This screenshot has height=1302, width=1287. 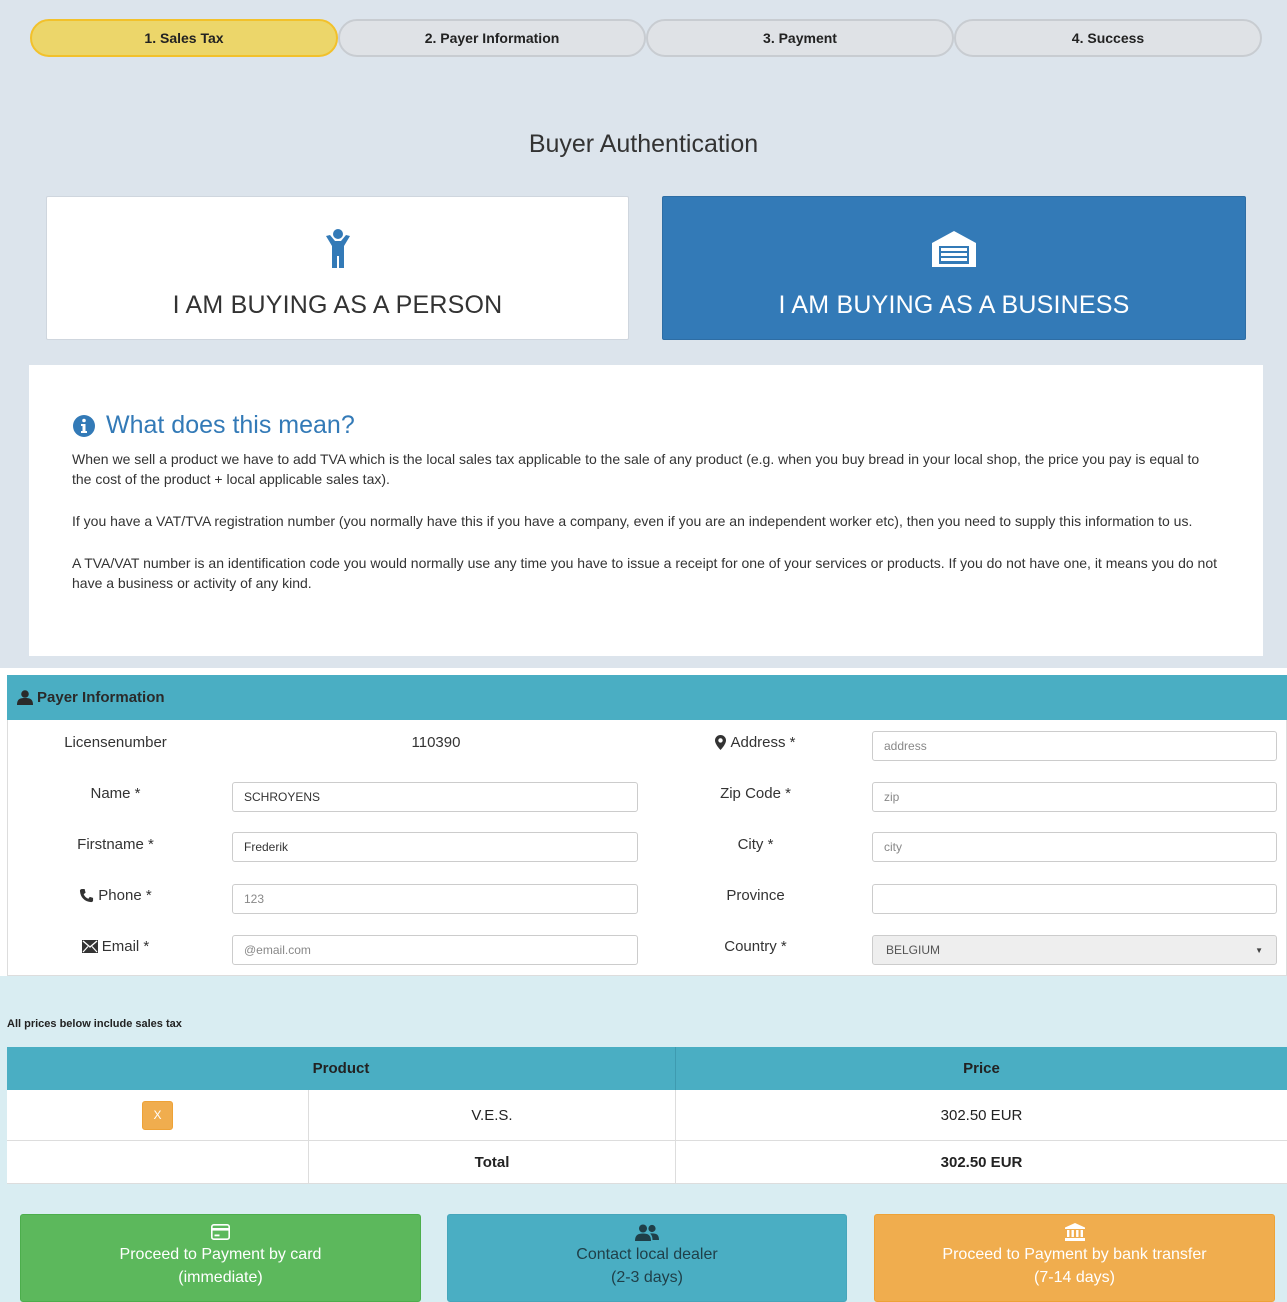 I want to click on phone-field, so click(x=435, y=899).